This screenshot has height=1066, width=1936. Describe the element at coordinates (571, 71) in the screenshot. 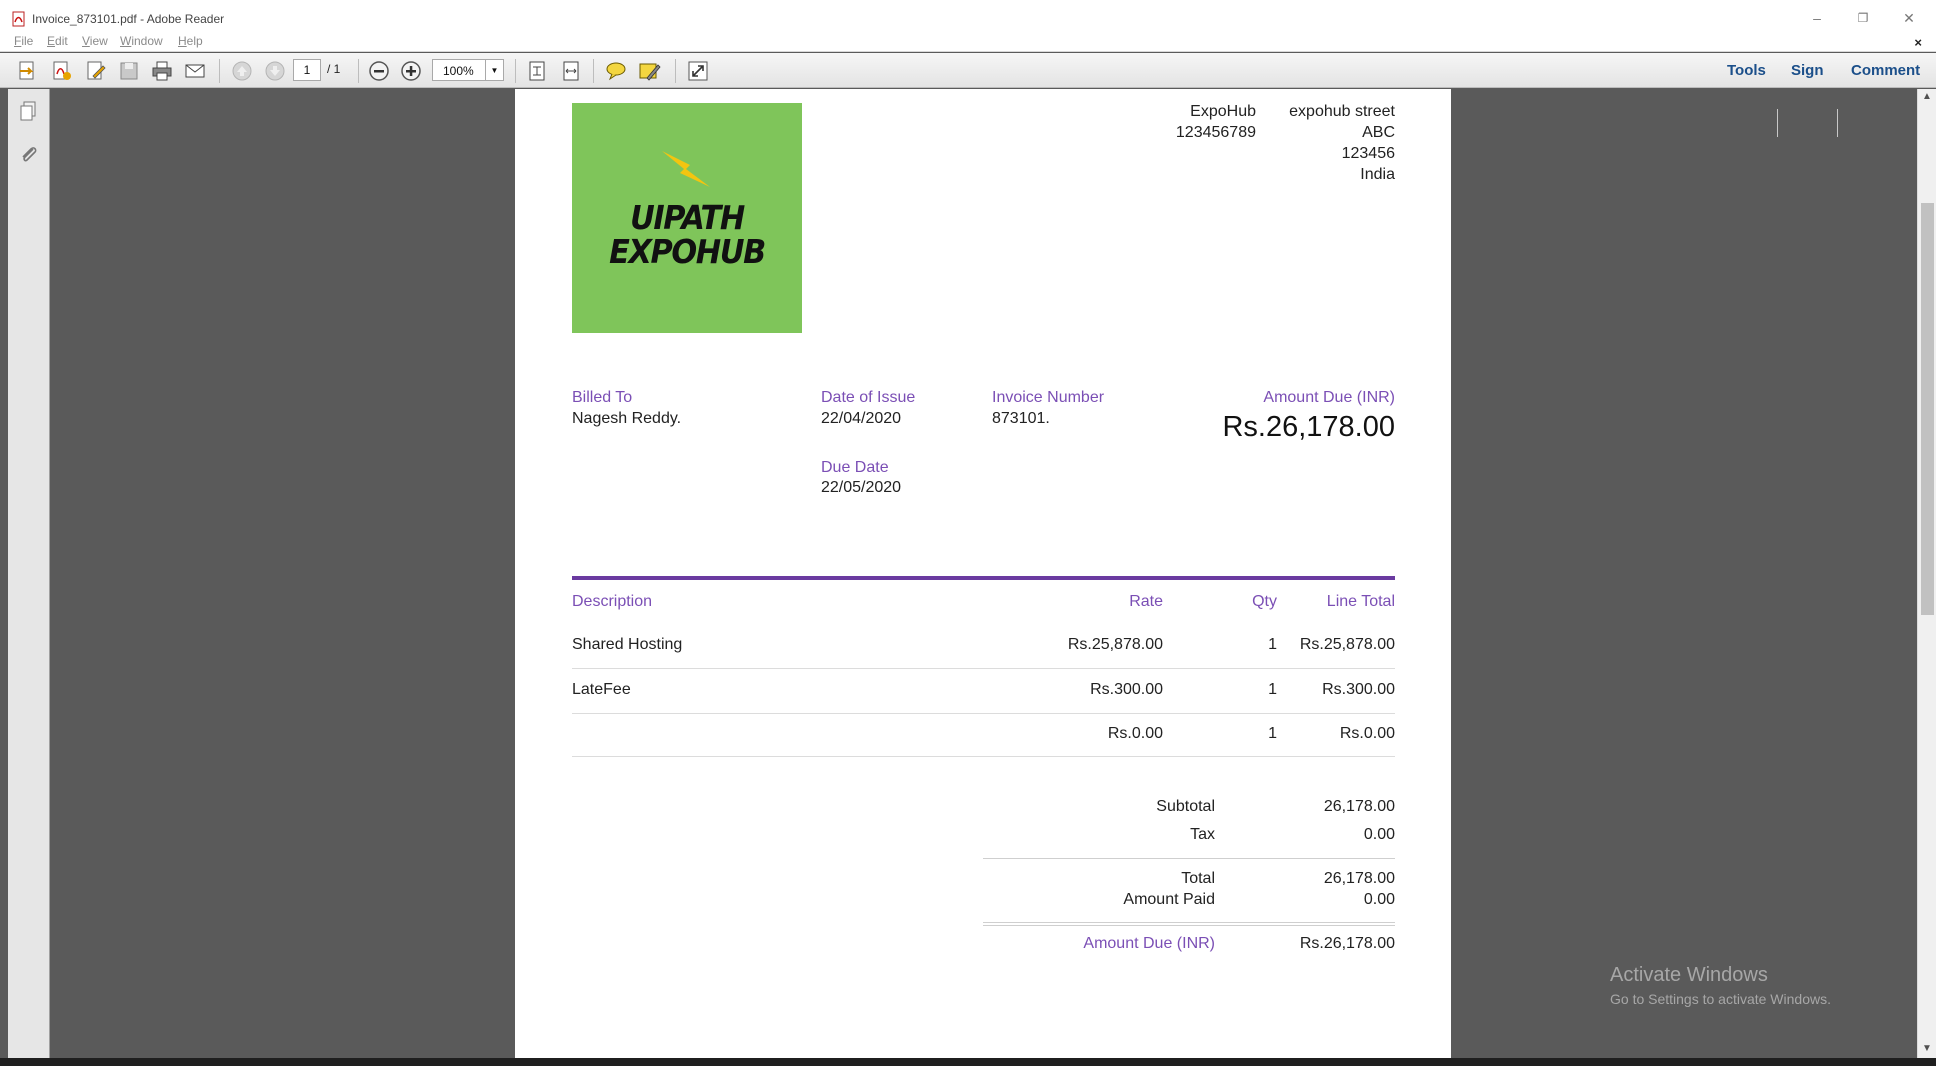

I see `fit-width-icon` at that location.